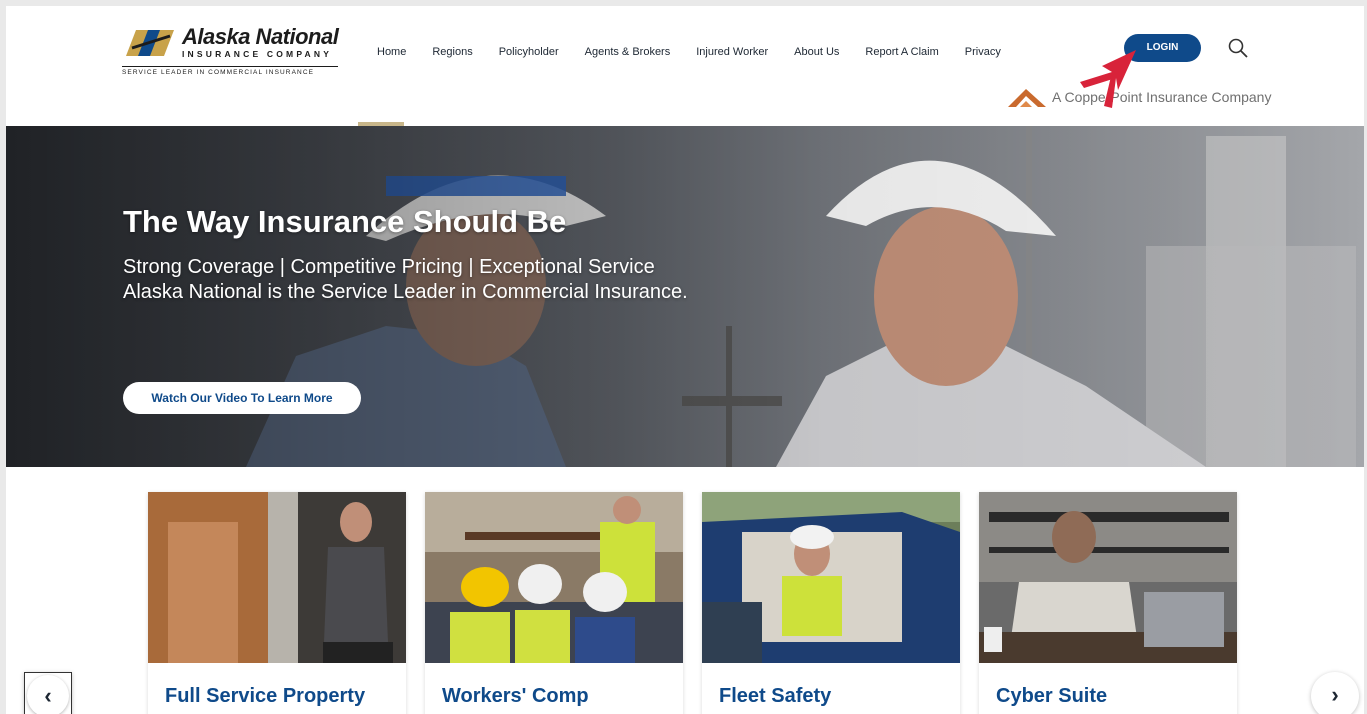 This screenshot has width=1367, height=714. What do you see at coordinates (554, 577) in the screenshot?
I see `card-image-workers` at bounding box center [554, 577].